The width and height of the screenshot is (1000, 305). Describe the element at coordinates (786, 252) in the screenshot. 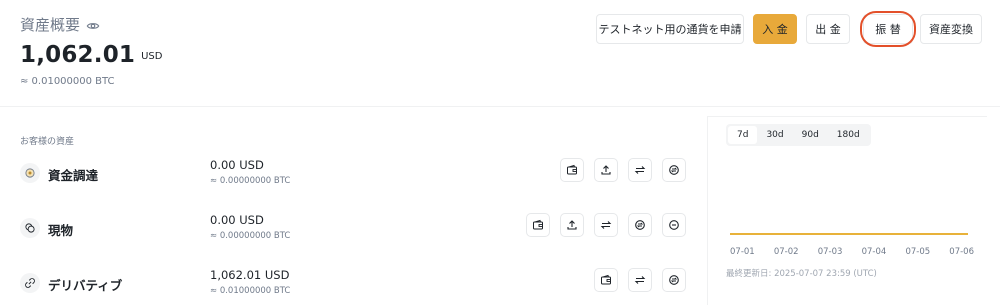

I see `x-tick: 07-02` at that location.